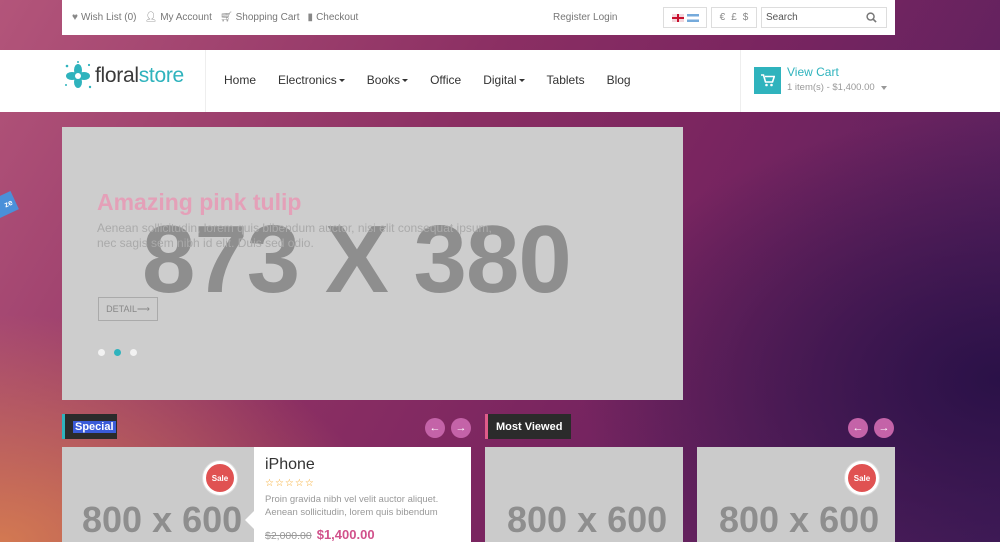  I want to click on special-prev-button: ←, so click(435, 428).